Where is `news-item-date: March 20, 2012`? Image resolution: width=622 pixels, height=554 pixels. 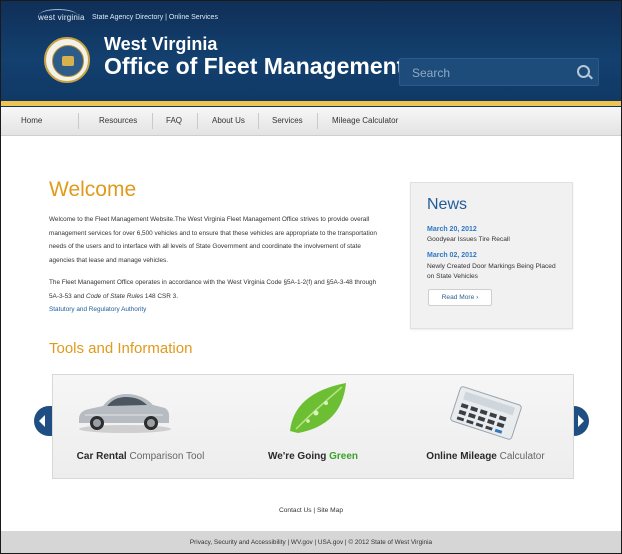 news-item-date: March 20, 2012 is located at coordinates (452, 229).